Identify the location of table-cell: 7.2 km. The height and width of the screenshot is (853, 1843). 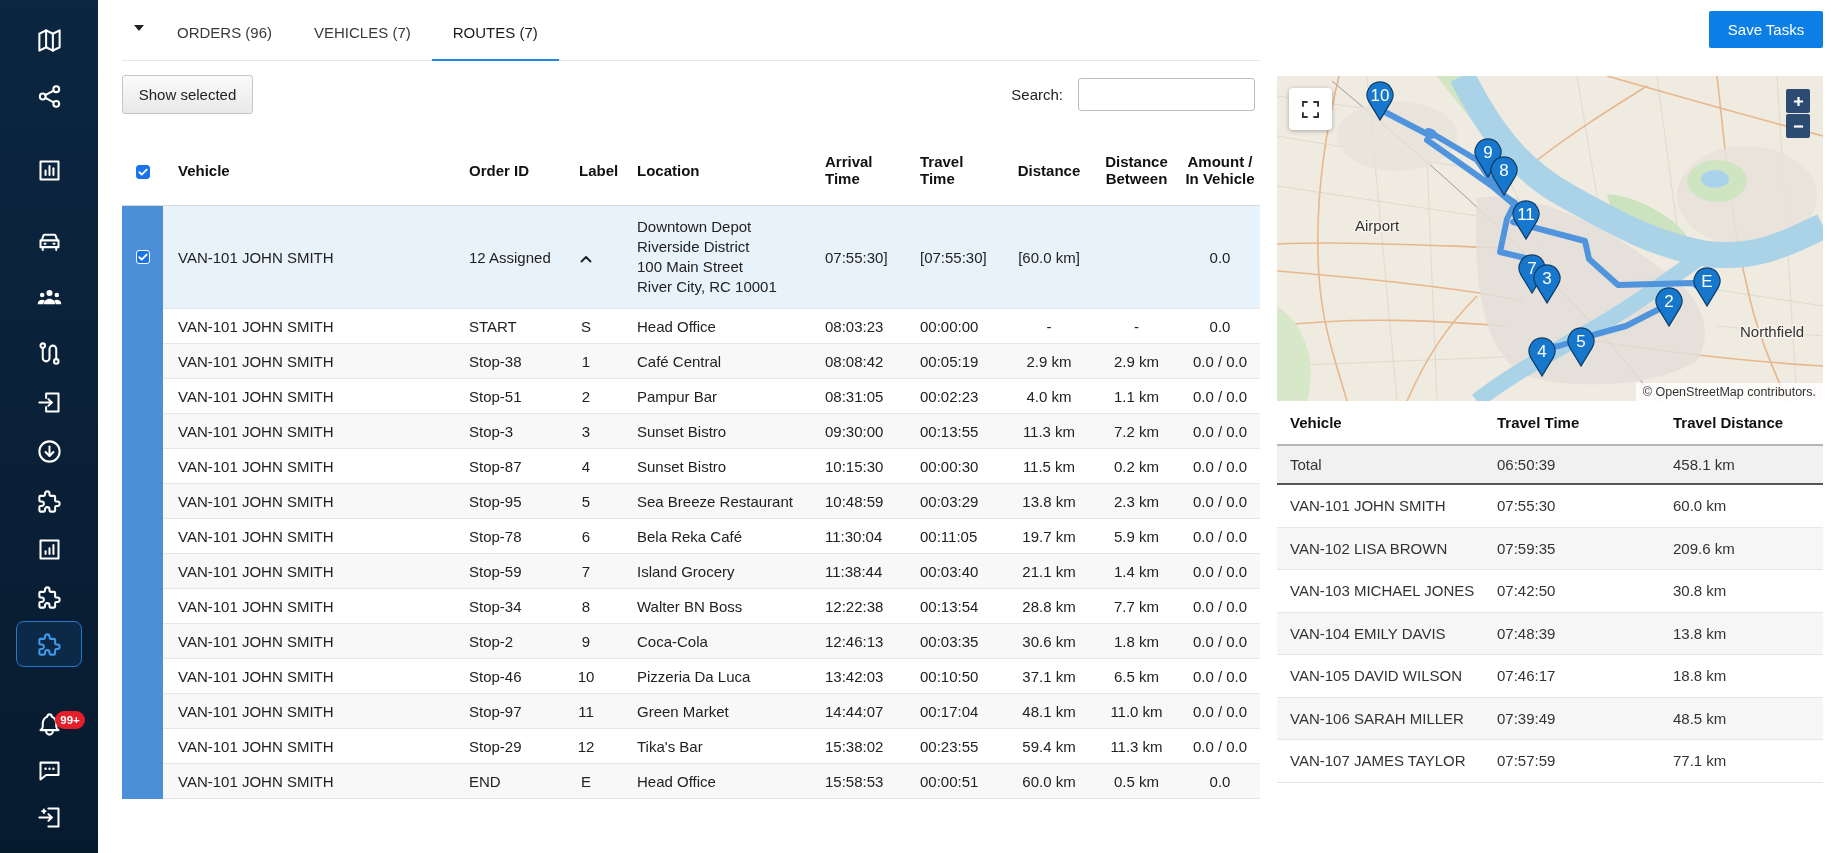
(1136, 431).